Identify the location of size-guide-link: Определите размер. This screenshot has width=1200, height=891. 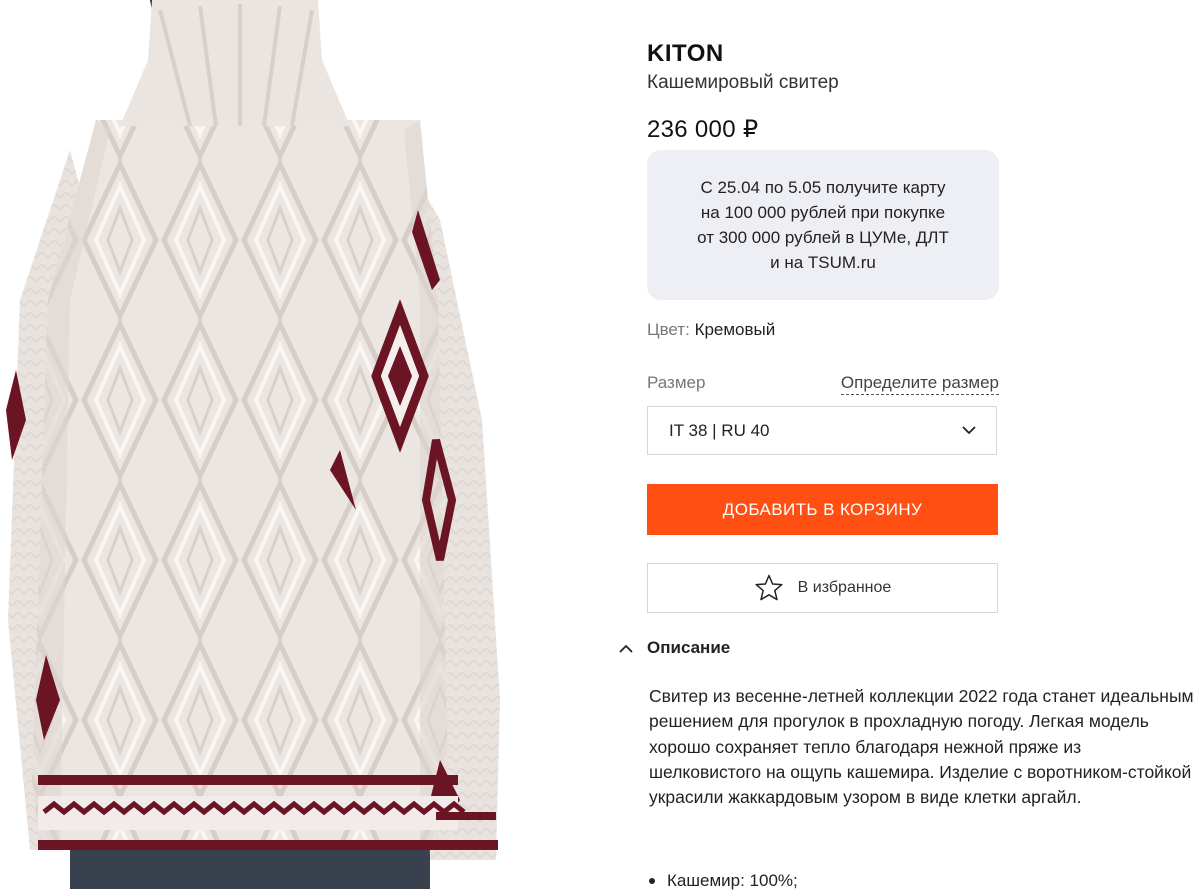
(919, 384).